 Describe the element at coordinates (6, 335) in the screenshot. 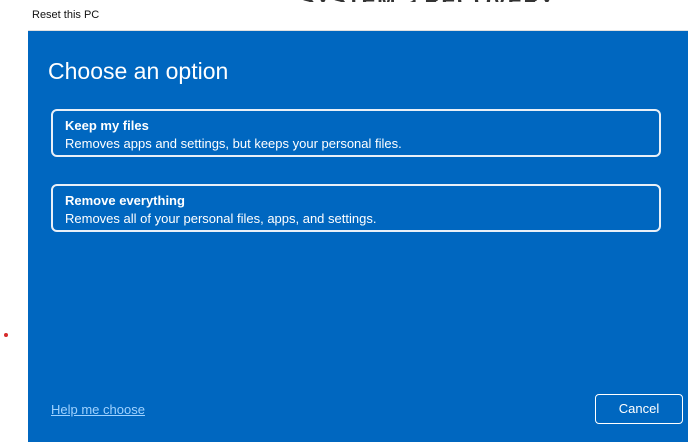

I see `red-dot-marker` at that location.